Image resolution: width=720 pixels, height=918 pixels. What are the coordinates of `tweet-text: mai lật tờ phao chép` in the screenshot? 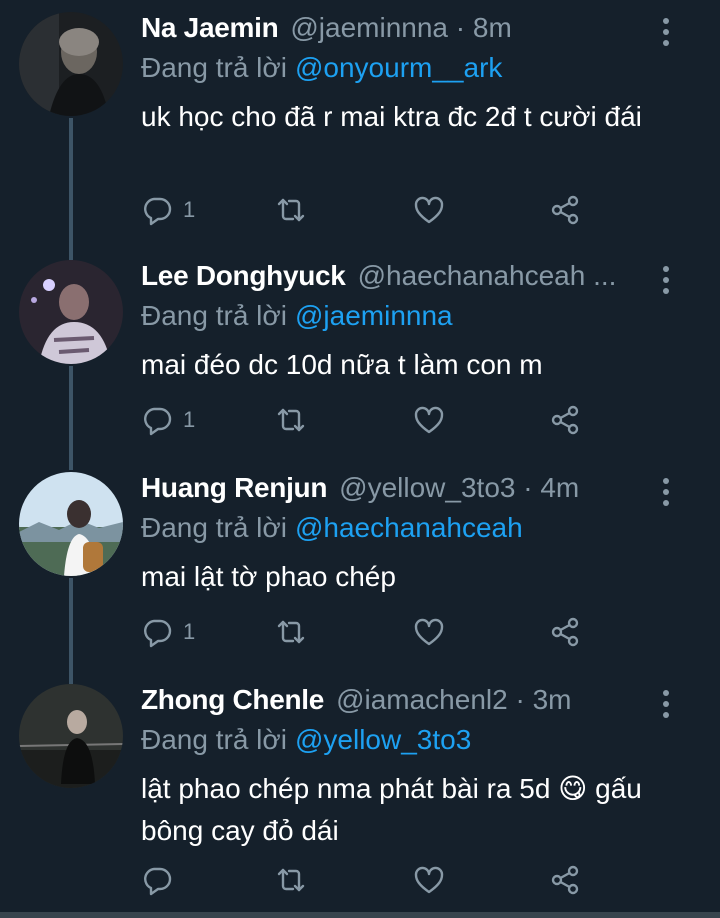 It's located at (268, 576).